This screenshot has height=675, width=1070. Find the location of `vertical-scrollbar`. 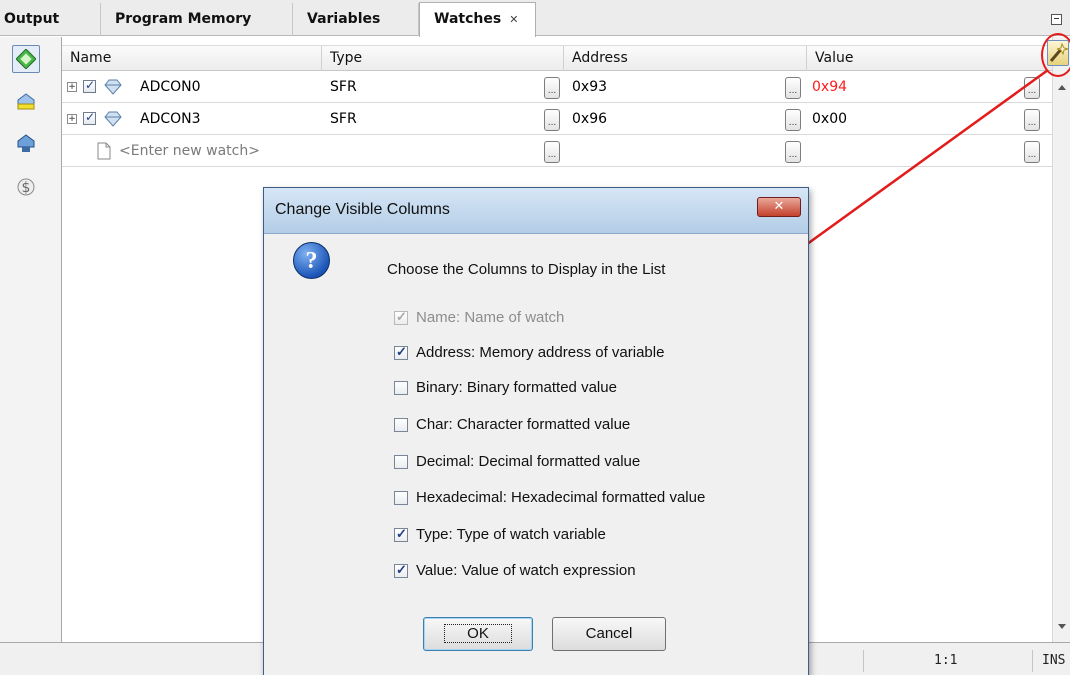

vertical-scrollbar is located at coordinates (1061, 339).